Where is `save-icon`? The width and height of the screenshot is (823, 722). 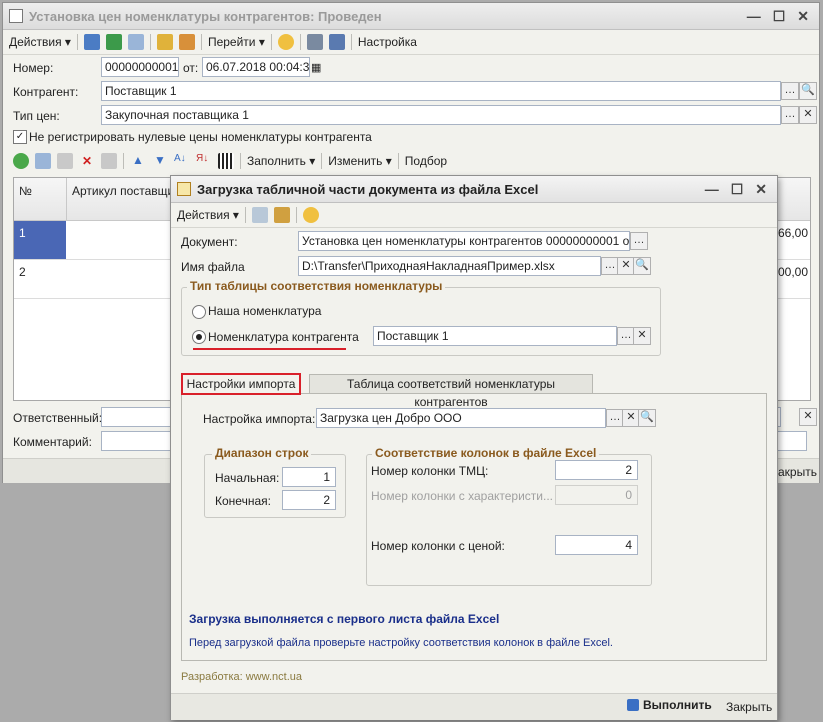
save-icon is located at coordinates (91, 42).